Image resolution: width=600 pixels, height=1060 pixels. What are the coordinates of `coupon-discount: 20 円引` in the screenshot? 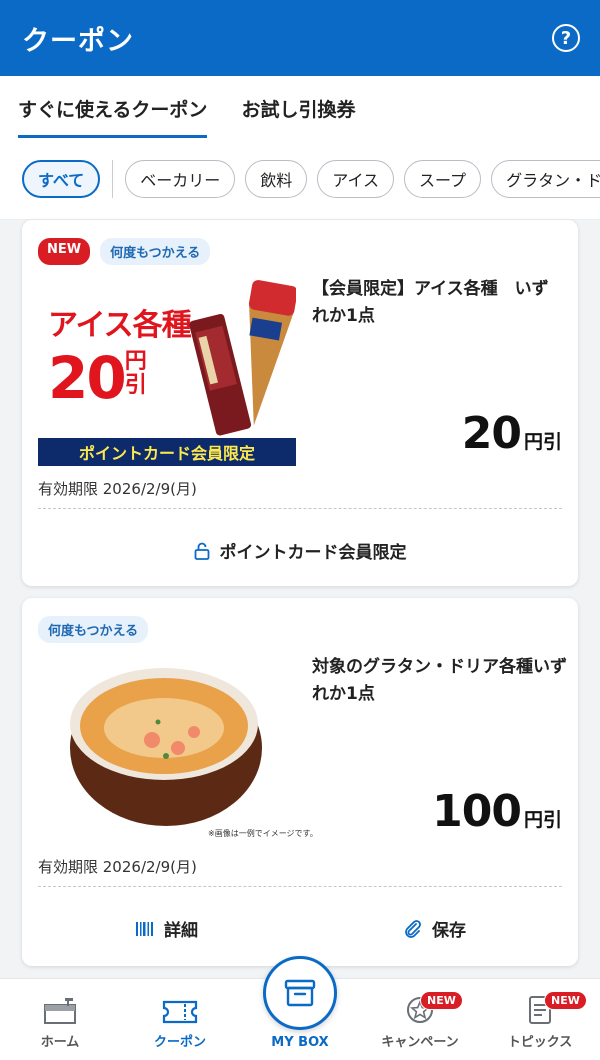 It's located at (512, 433).